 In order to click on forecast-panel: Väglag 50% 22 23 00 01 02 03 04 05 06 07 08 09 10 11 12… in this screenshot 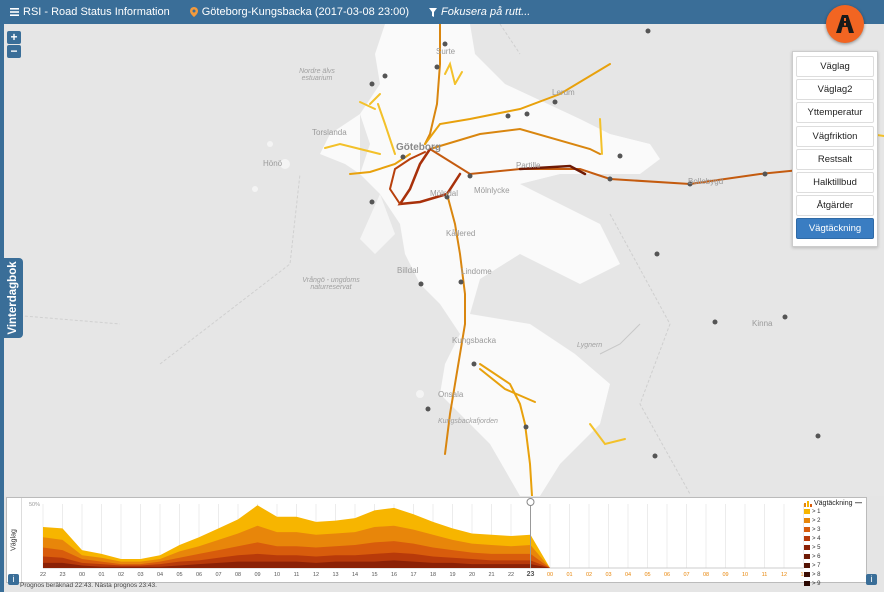, I will do `click(436, 542)`.